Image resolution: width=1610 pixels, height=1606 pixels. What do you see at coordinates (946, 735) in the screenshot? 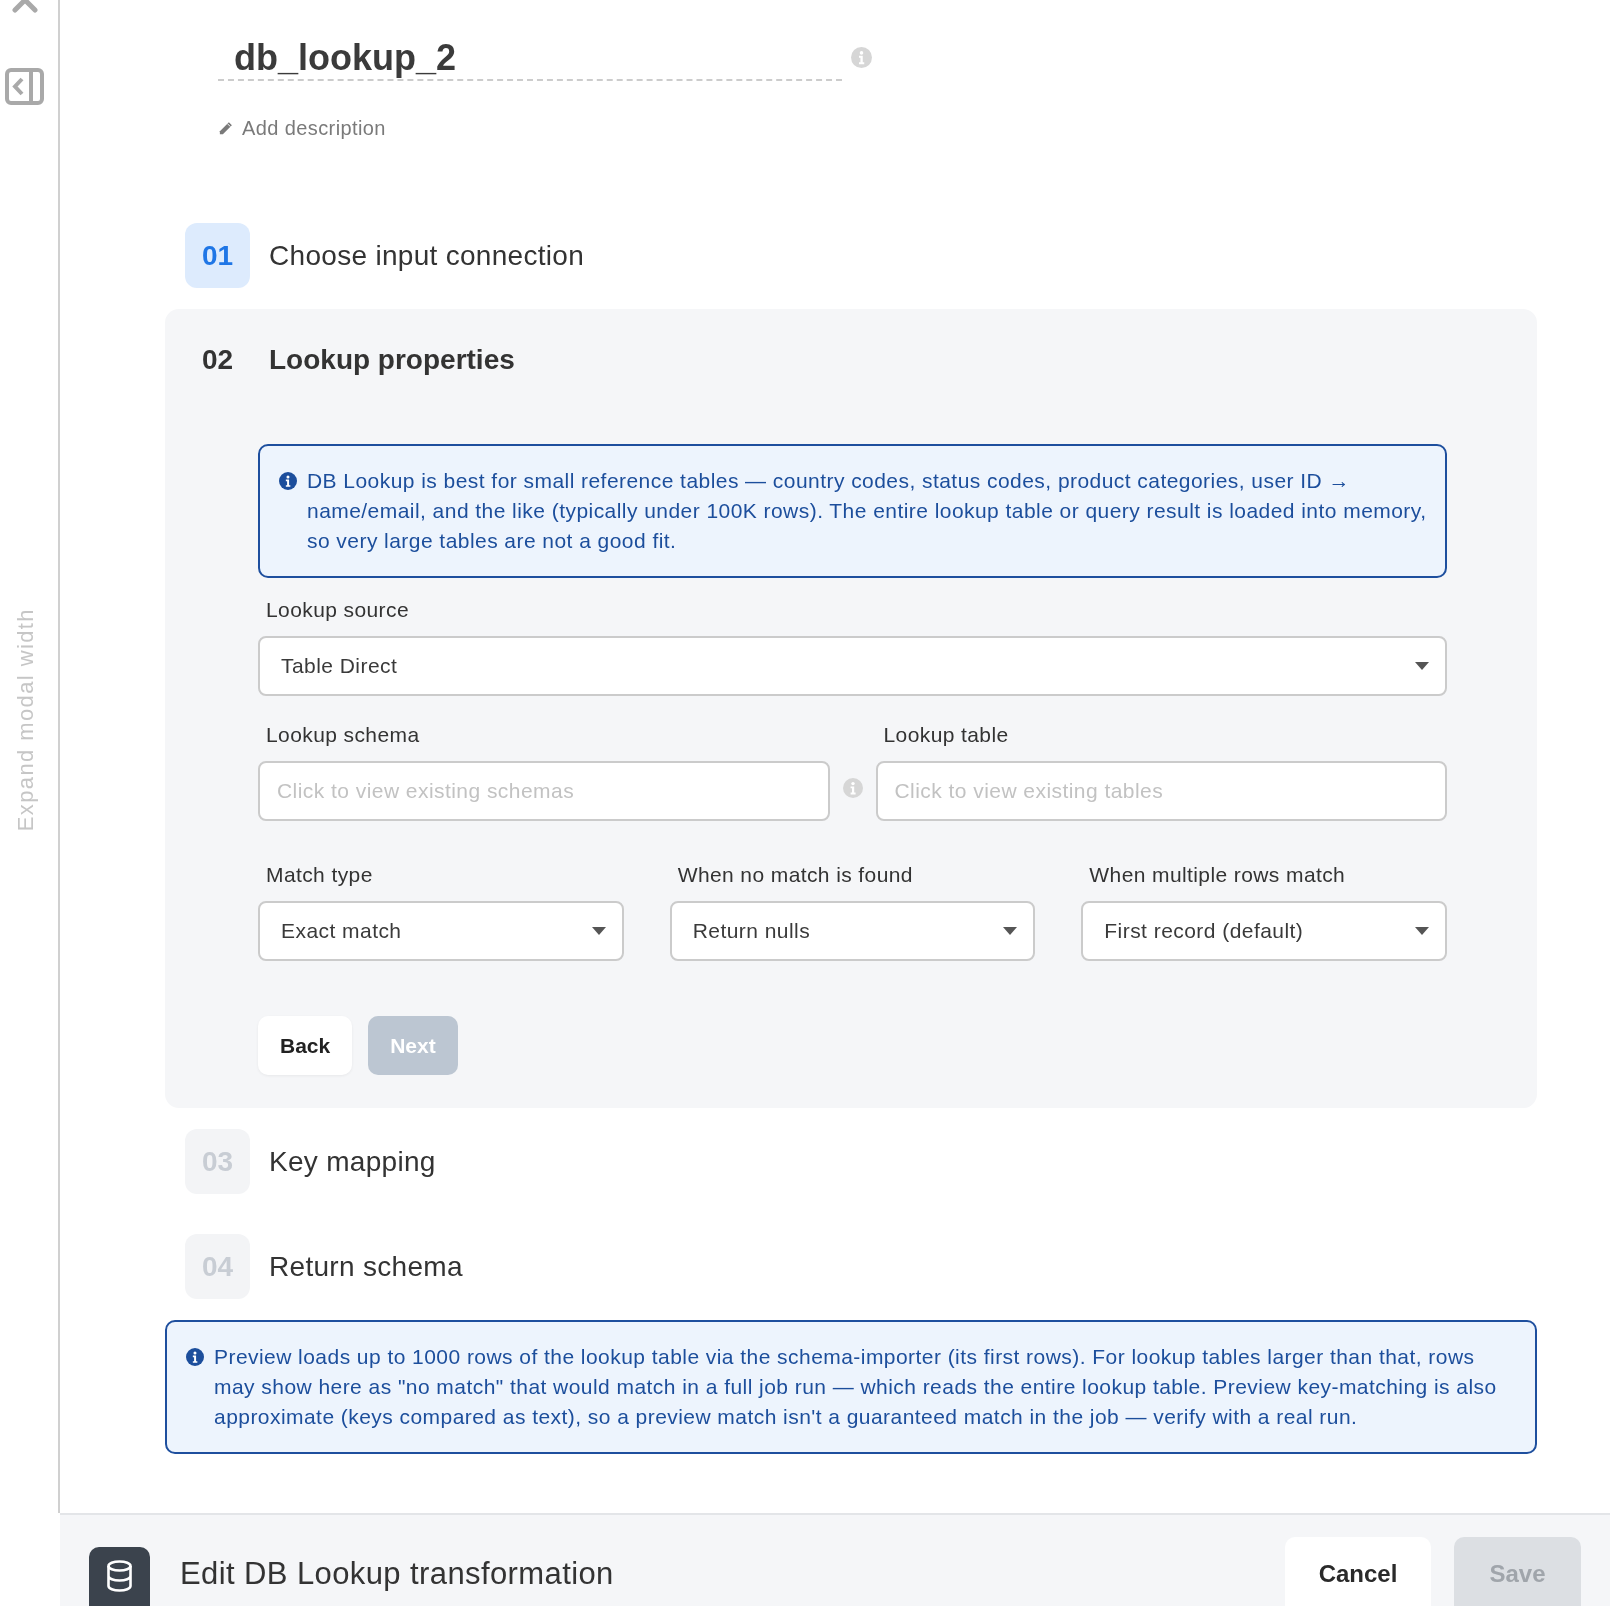
I see `field-label: Lookup table` at bounding box center [946, 735].